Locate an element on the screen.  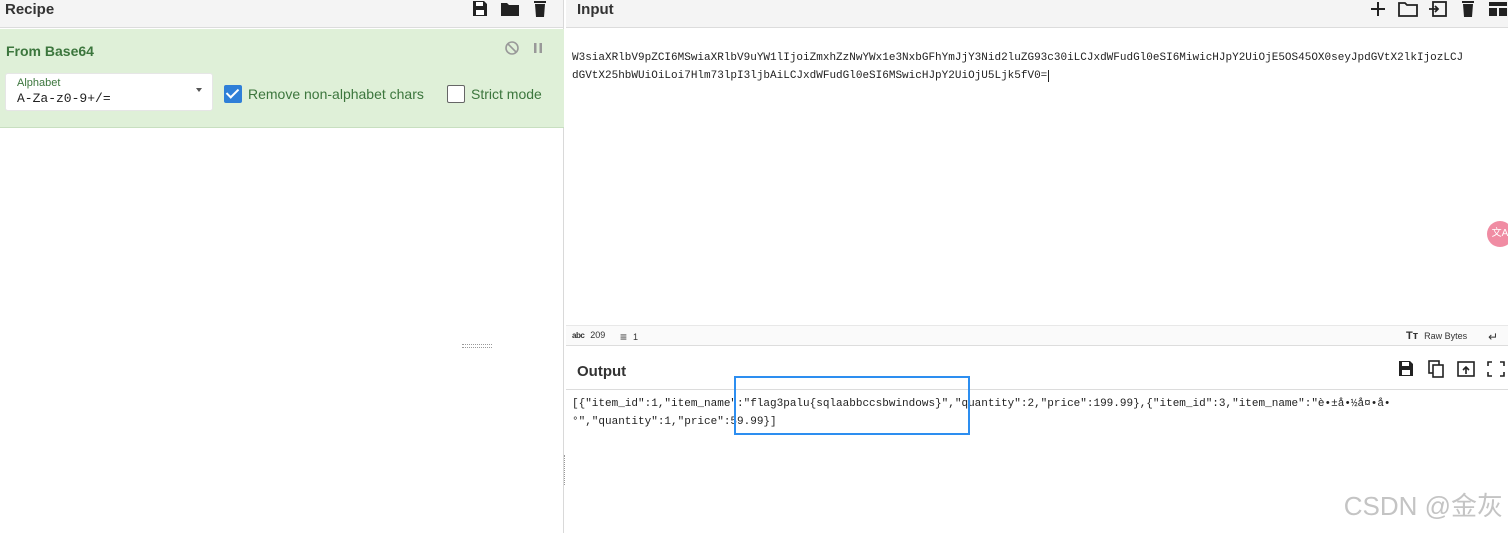
load-recipe-folder-icon is located at coordinates (510, 9).